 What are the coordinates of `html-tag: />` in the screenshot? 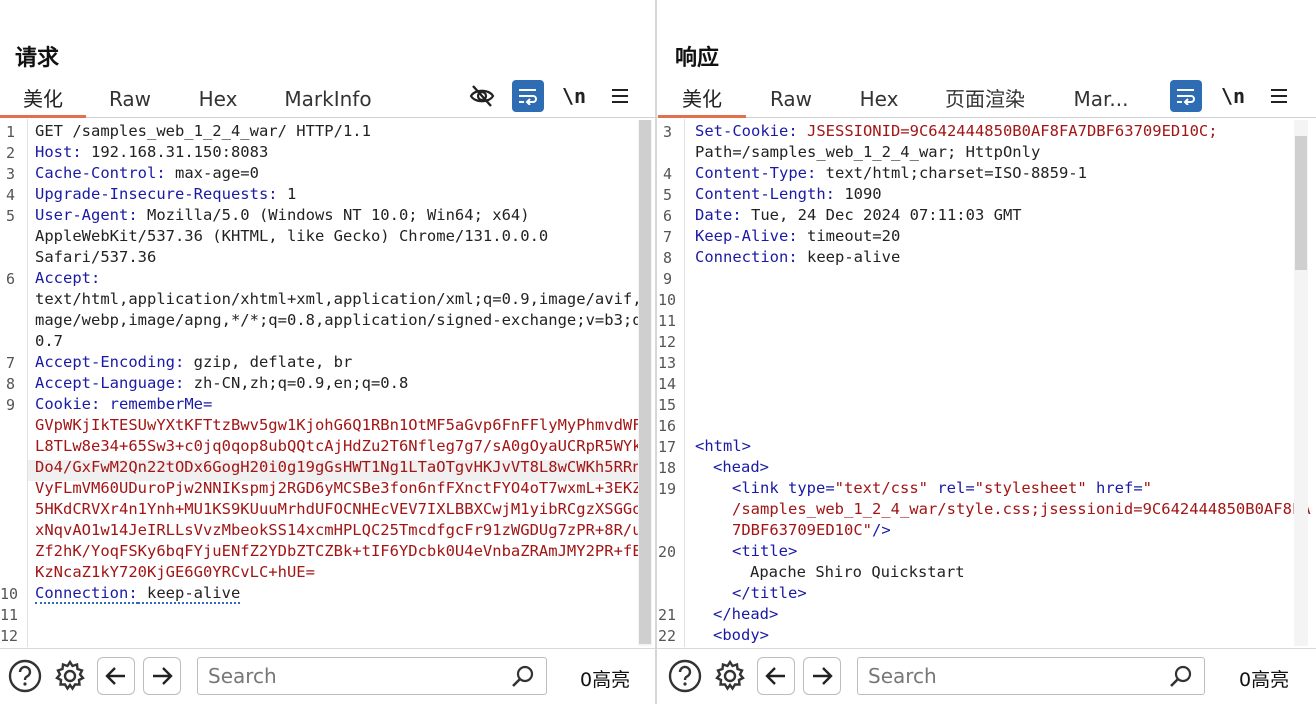 It's located at (881, 530).